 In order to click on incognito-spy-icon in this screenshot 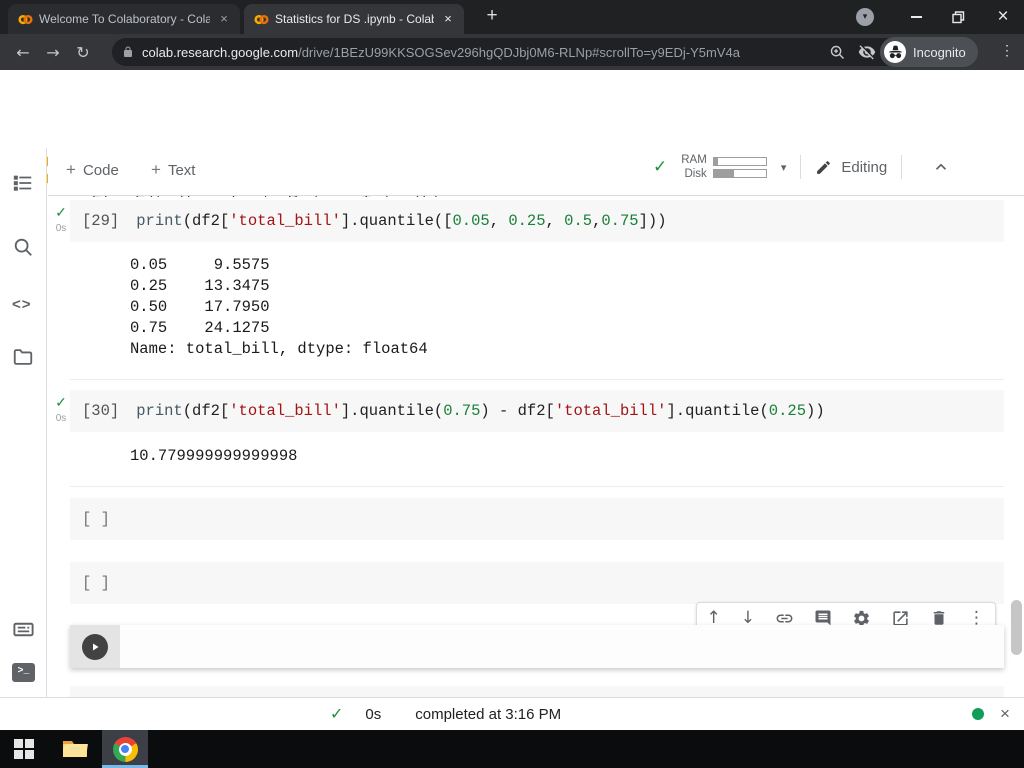, I will do `click(895, 52)`.